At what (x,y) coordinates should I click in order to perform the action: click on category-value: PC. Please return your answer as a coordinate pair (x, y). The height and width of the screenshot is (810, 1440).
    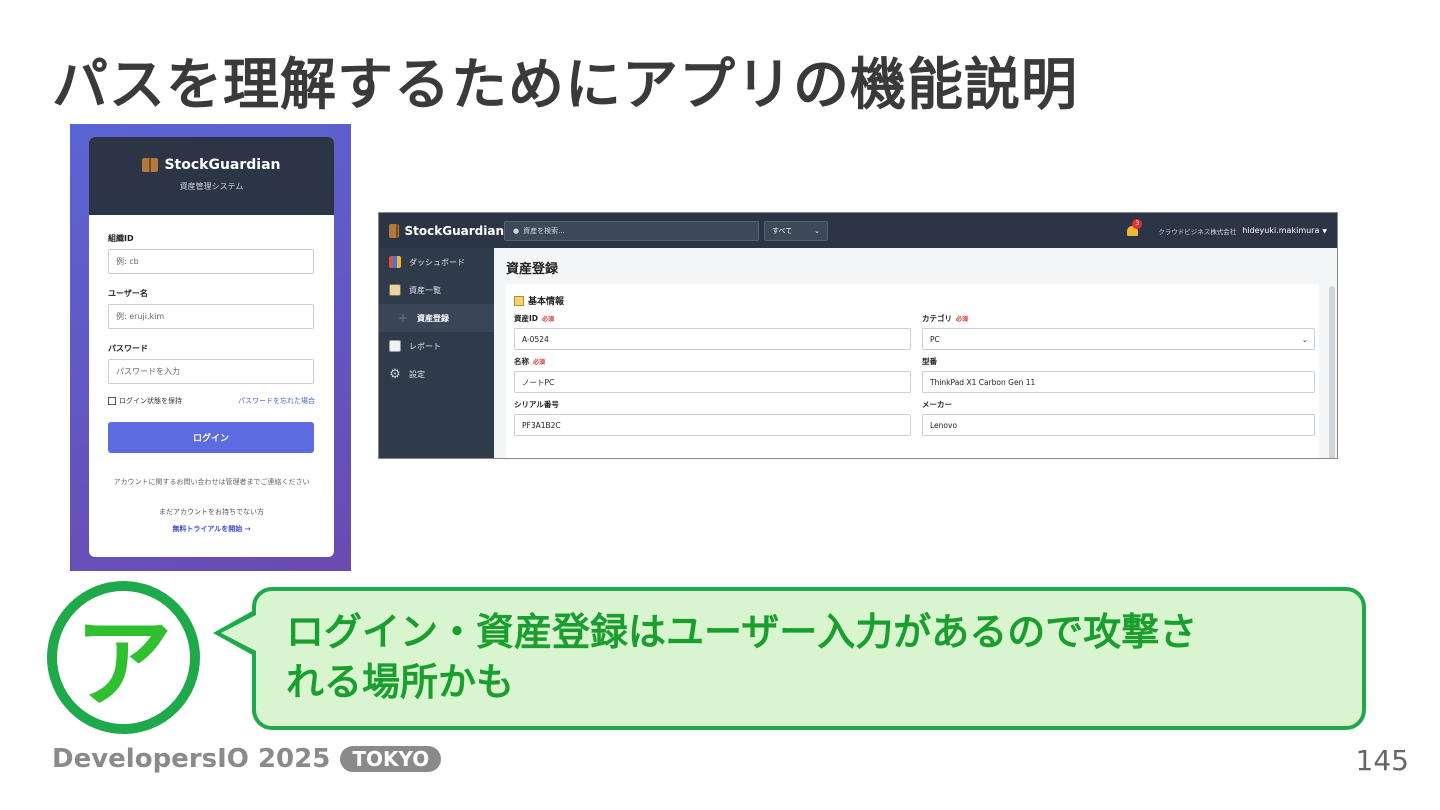
    Looking at the image, I should click on (935, 339).